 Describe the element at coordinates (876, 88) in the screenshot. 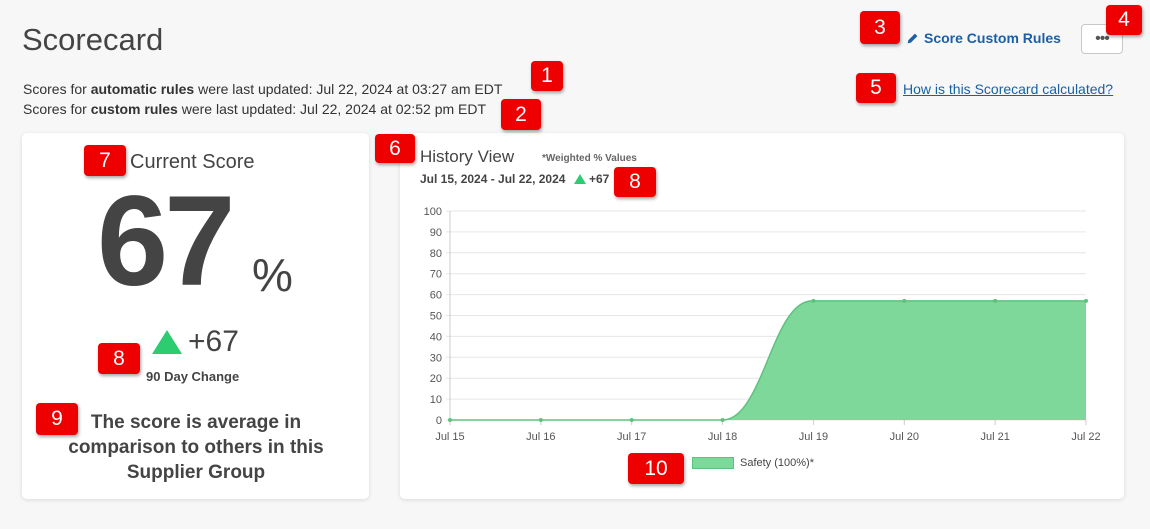

I see `annotation-badge: 5` at that location.